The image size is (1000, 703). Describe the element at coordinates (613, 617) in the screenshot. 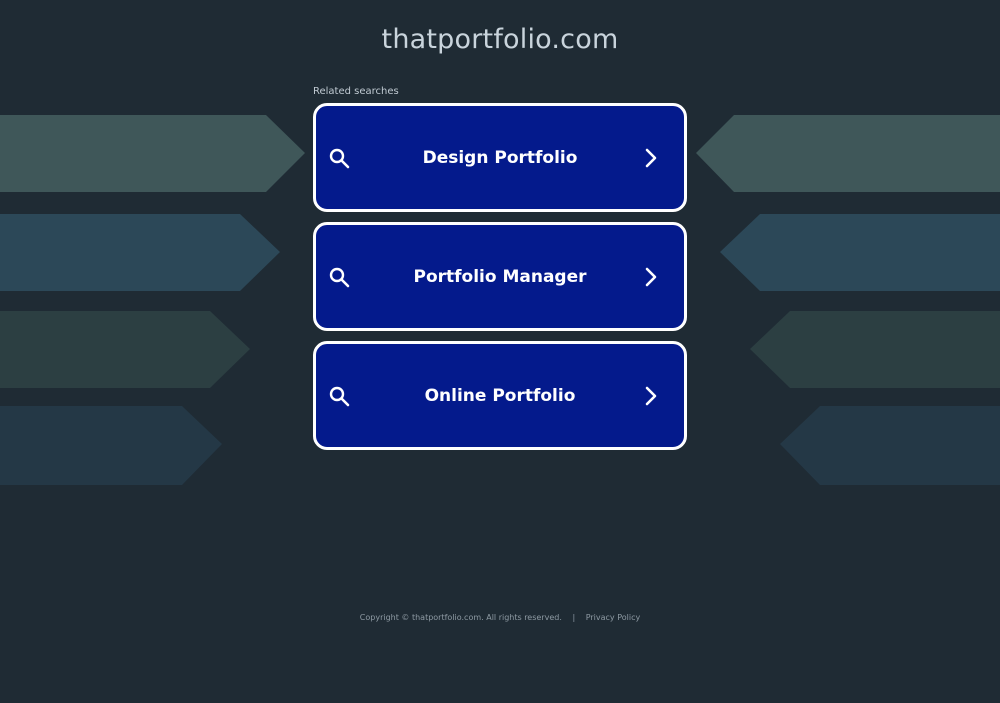

I see `privacy-policy-link: Privacy Policy` at that location.